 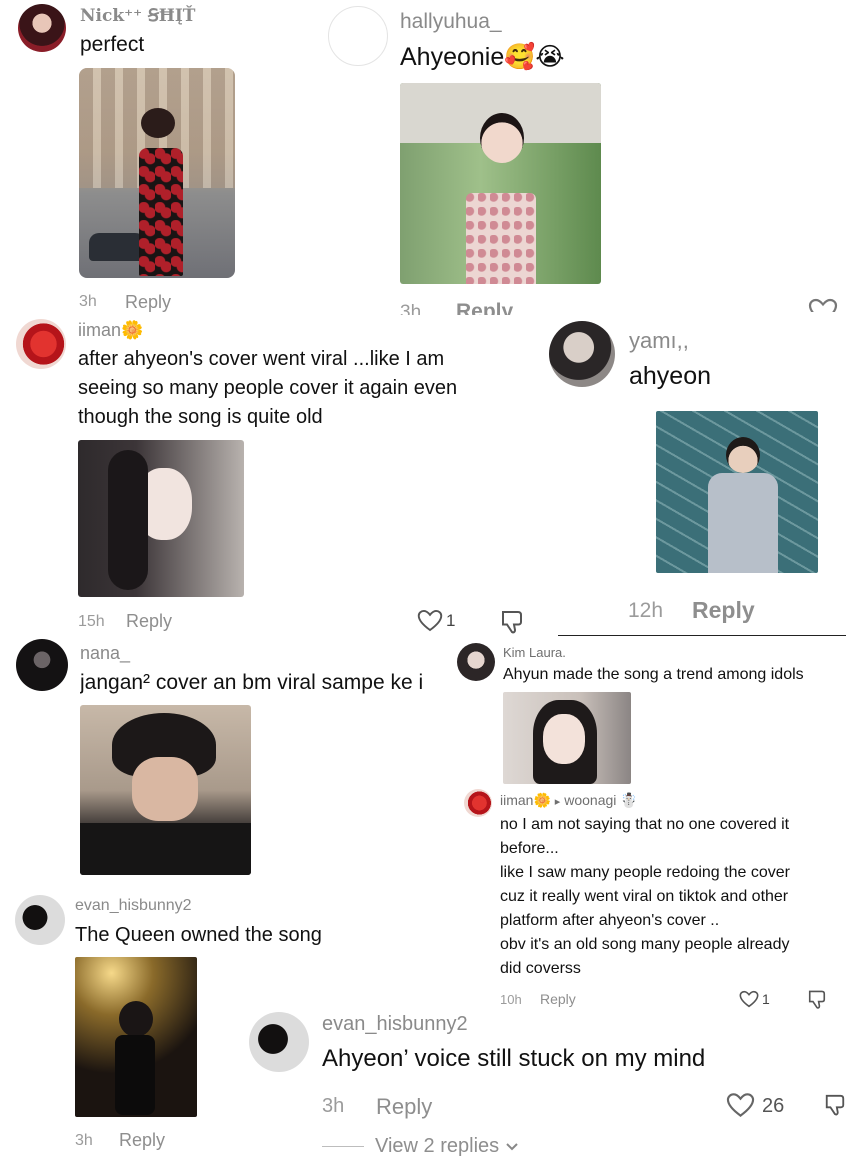 I want to click on comment-username: hallyuhua_, so click(x=451, y=22).